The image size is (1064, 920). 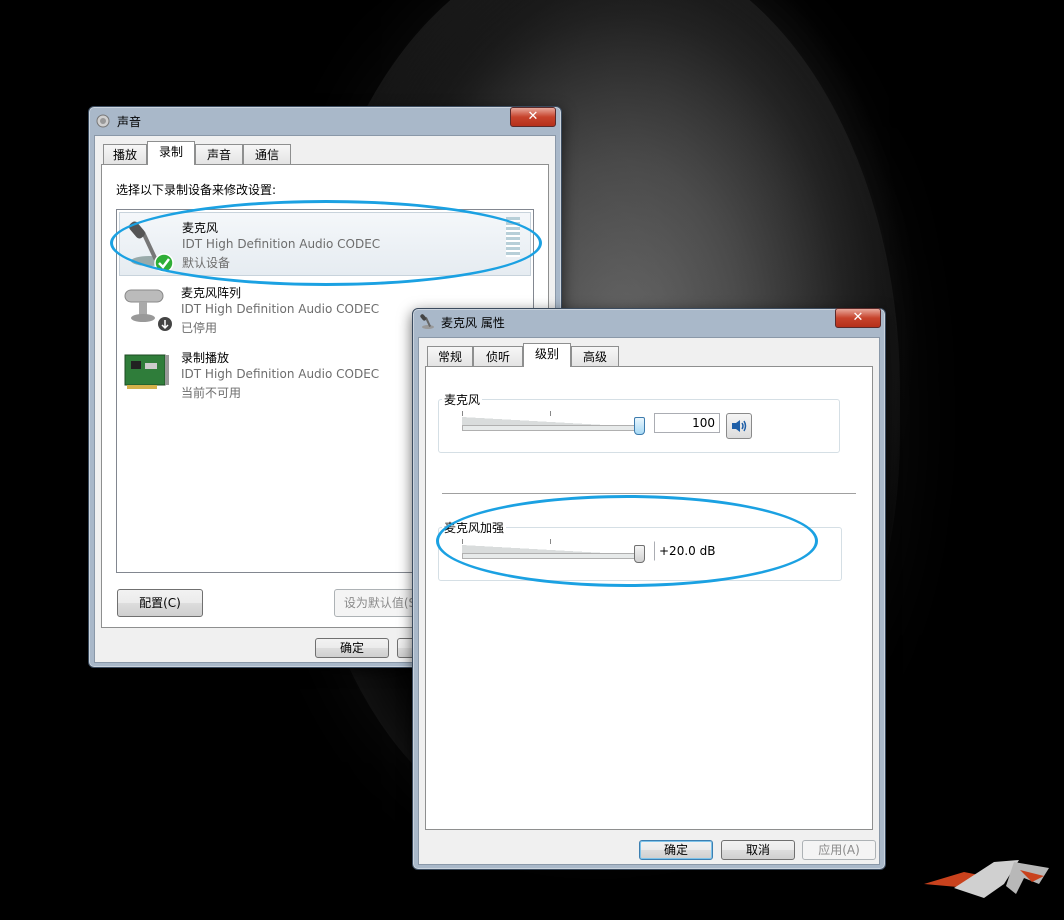 What do you see at coordinates (326, 243) in the screenshot?
I see `highlight-callout-device` at bounding box center [326, 243].